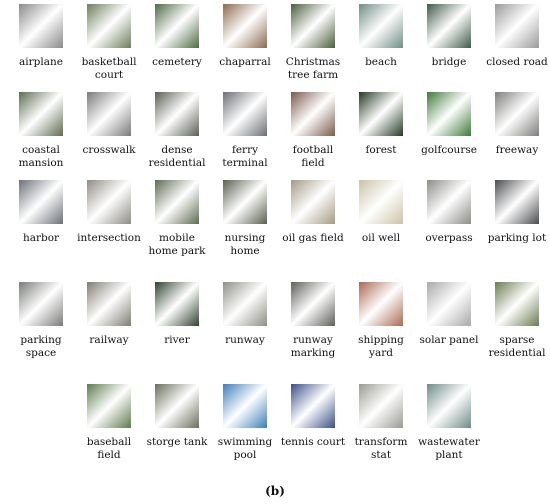 This screenshot has height=504, width=550. I want to click on tile-label: transform stat, so click(381, 448).